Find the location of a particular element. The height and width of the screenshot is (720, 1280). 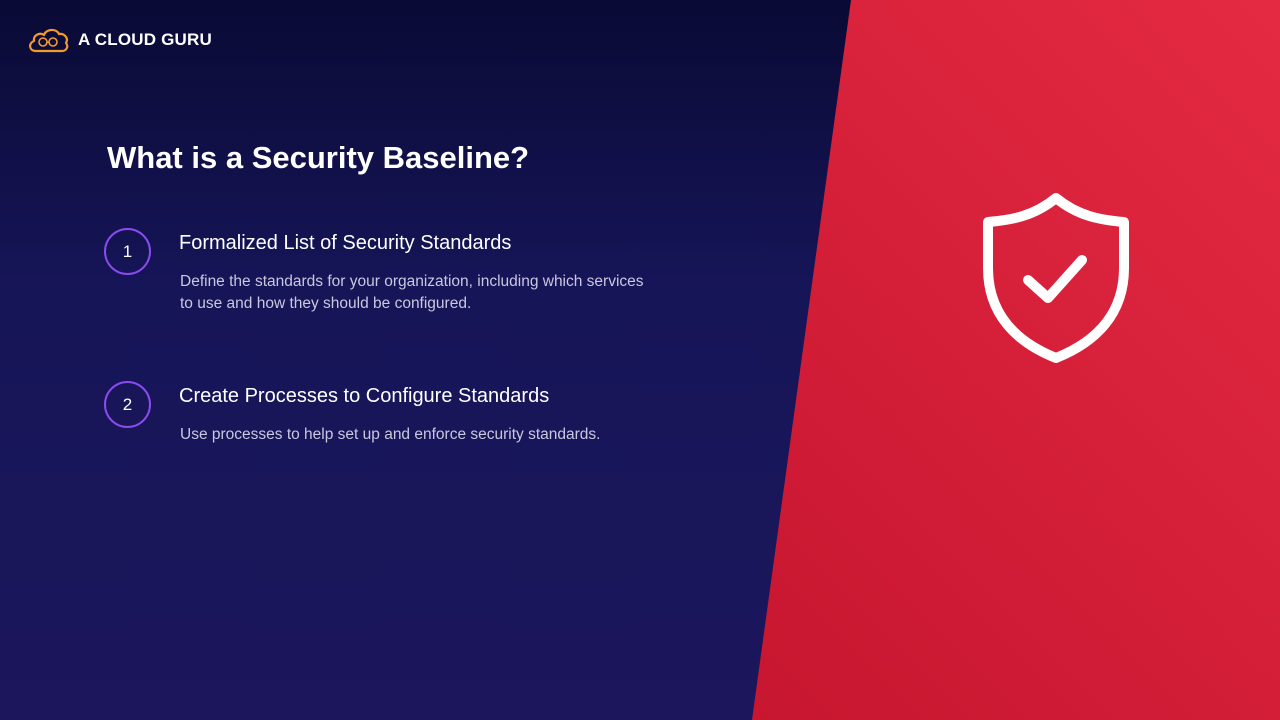

item-heading: Formalized List of Security Standards is located at coordinates (345, 243).